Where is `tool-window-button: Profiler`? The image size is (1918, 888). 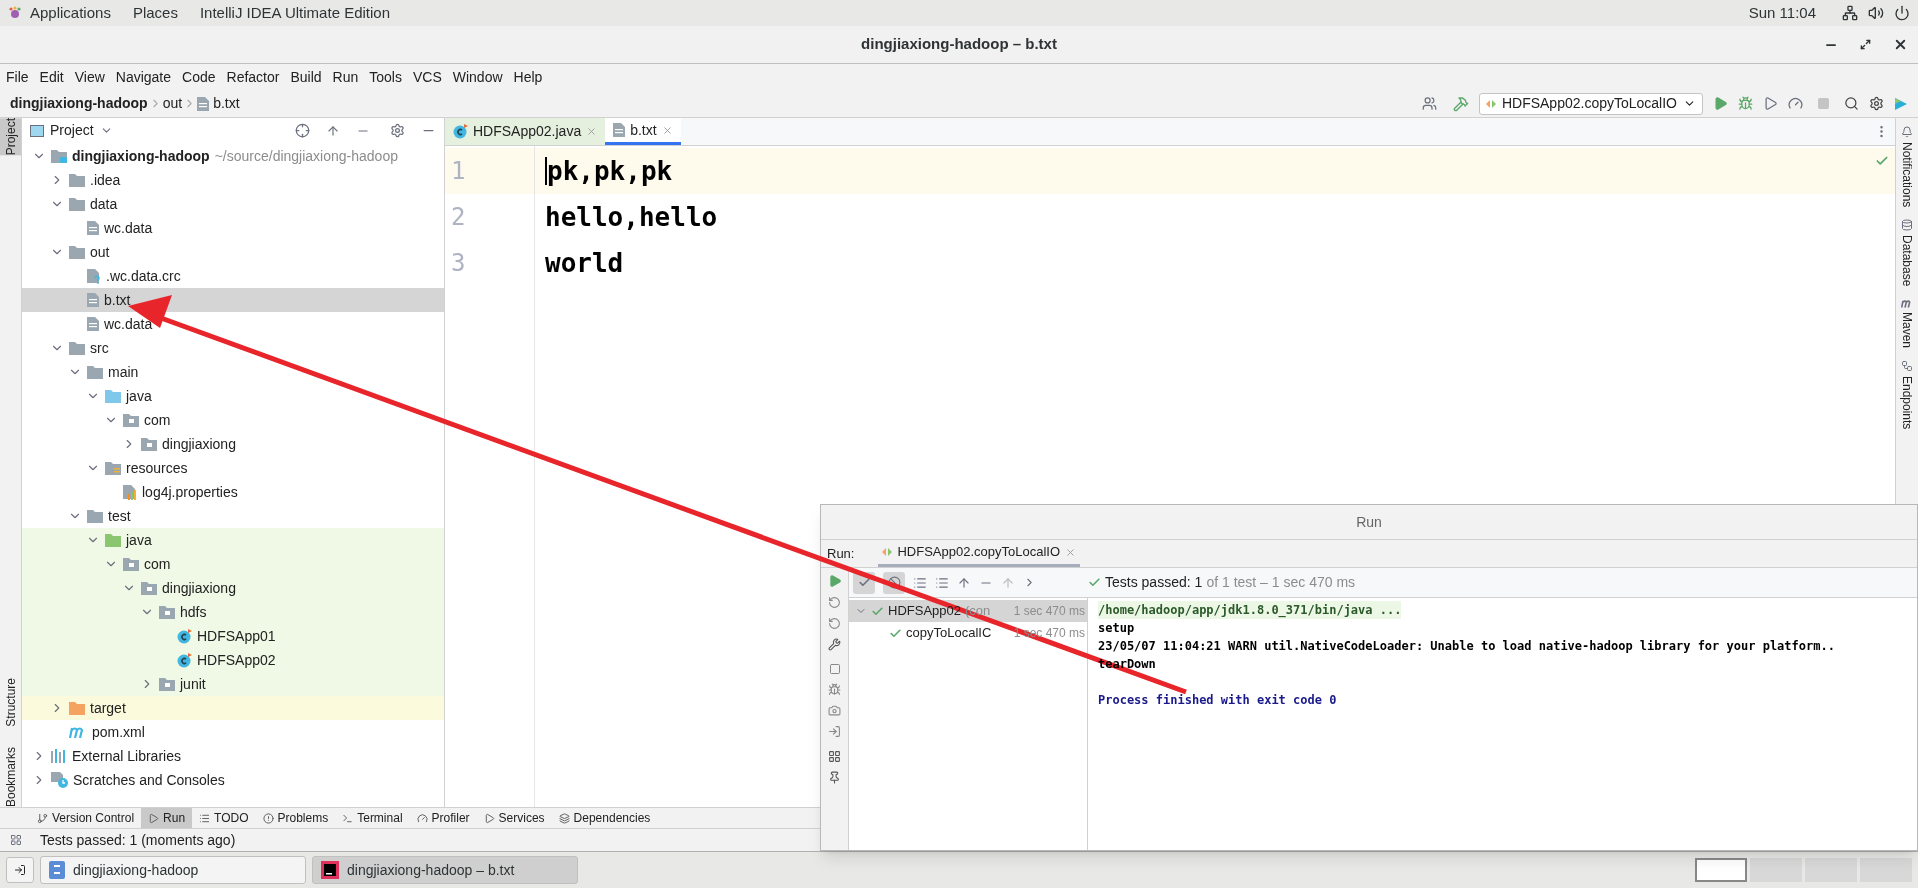
tool-window-button: Profiler is located at coordinates (443, 818).